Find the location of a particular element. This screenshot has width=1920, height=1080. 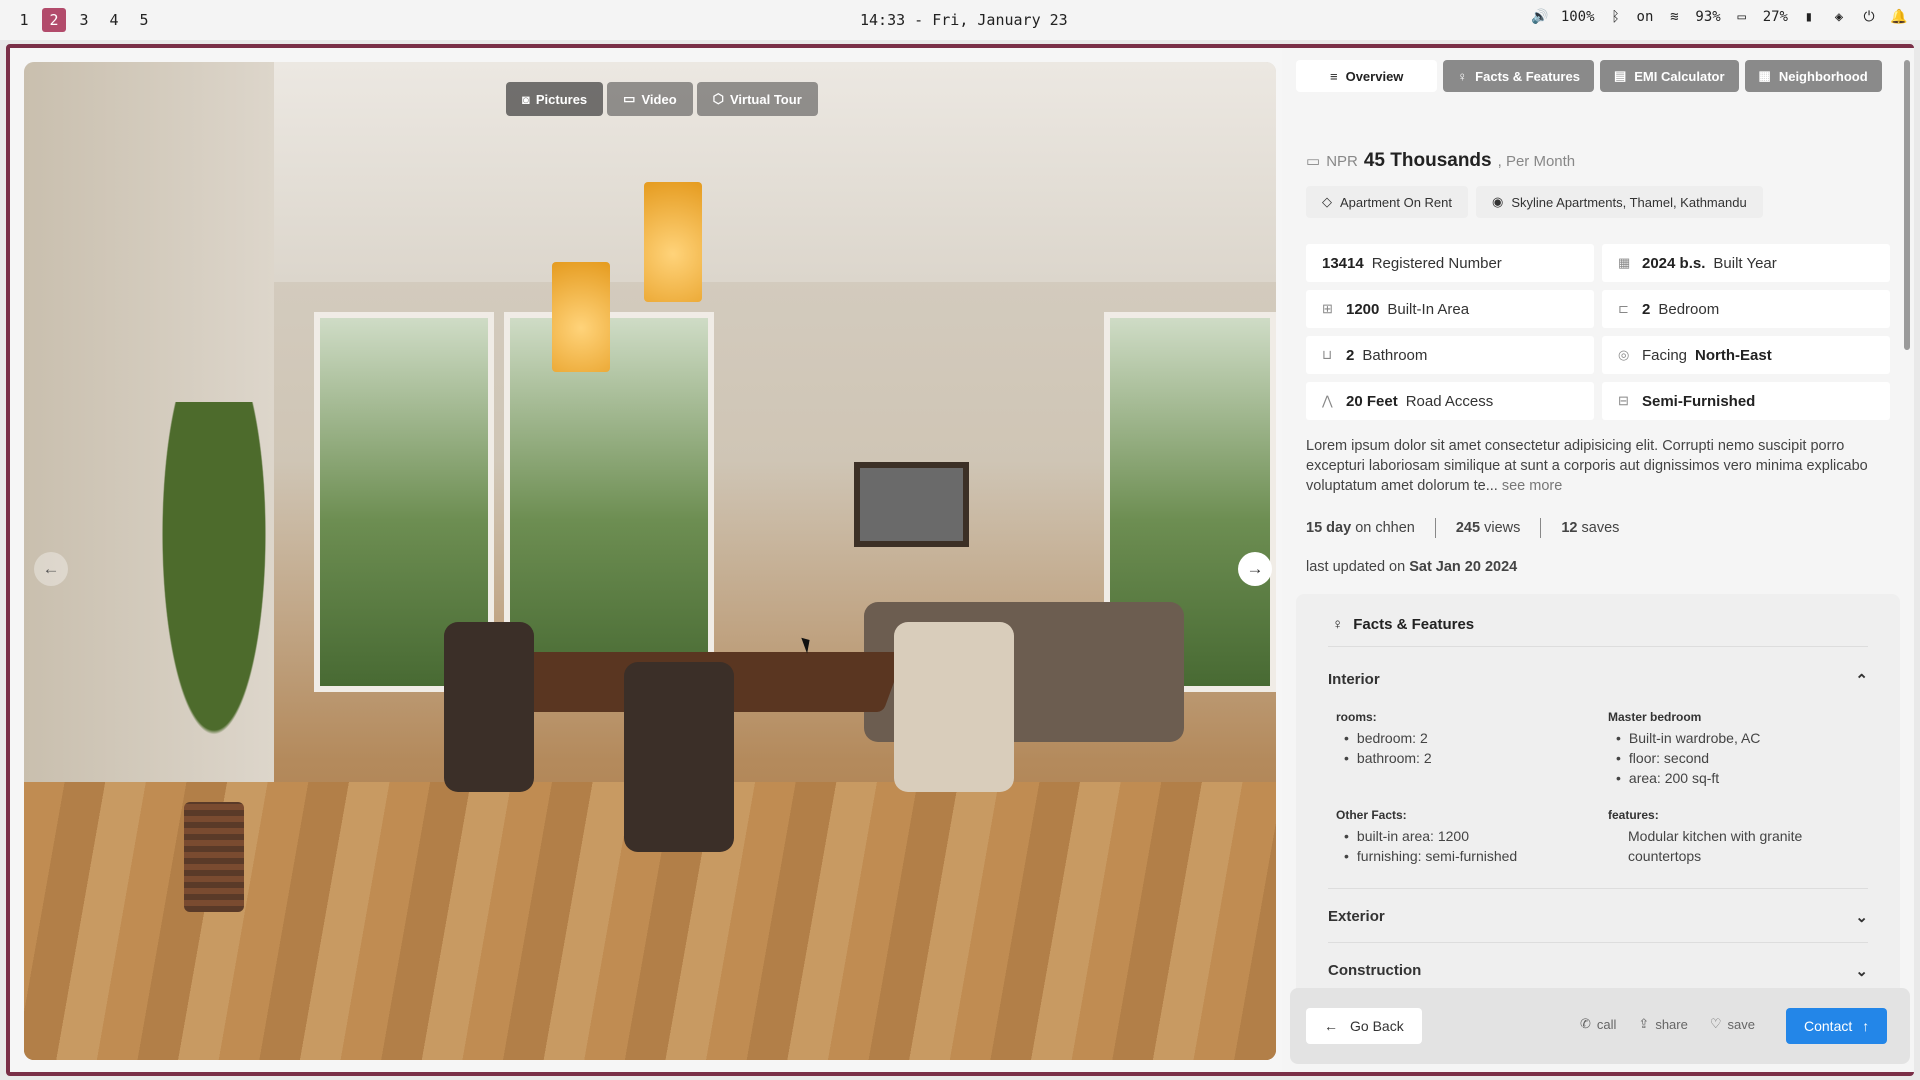

layers-icon: ◈ is located at coordinates (1839, 17).